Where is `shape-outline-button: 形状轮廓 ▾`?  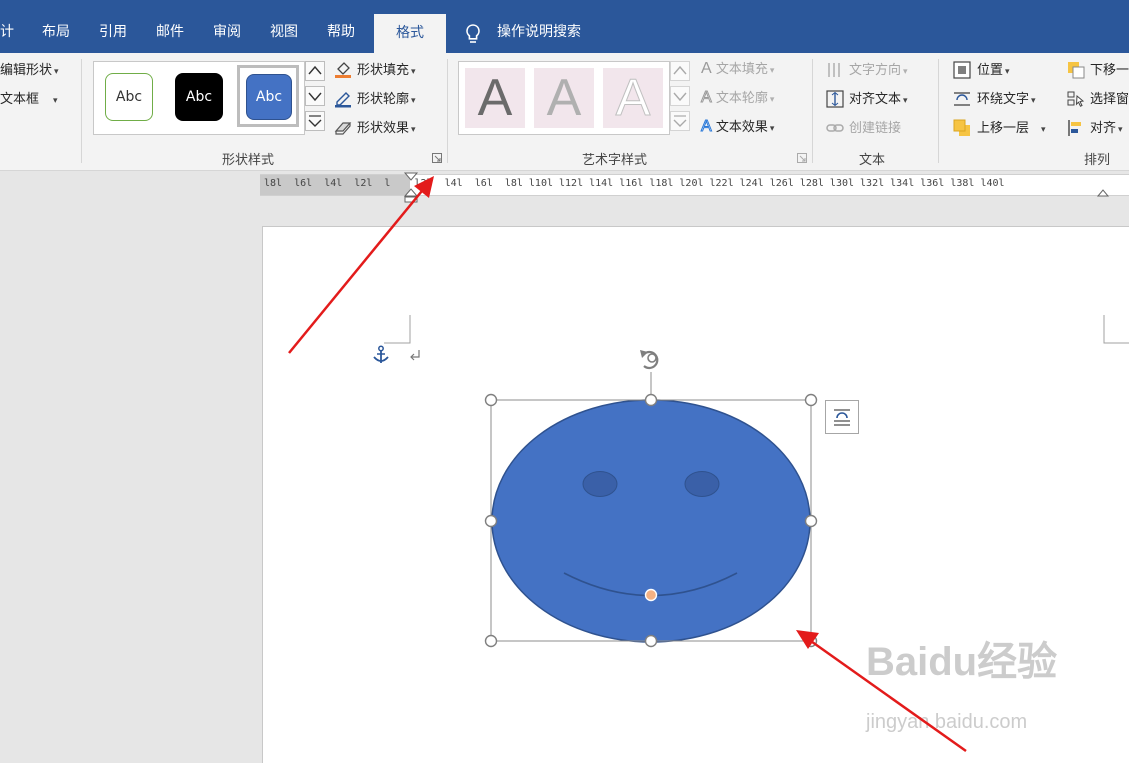 shape-outline-button: 形状轮廓 ▾ is located at coordinates (386, 100).